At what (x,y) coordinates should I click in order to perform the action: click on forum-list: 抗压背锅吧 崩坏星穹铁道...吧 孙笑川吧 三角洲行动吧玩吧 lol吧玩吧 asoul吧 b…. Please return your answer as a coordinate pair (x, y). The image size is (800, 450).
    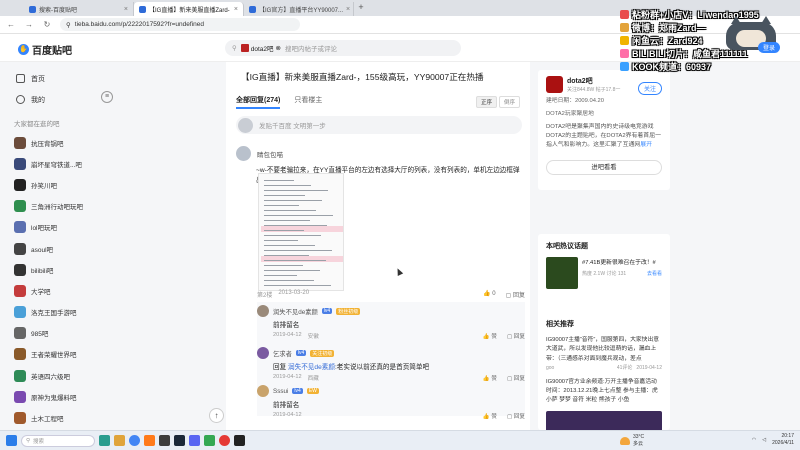
    Looking at the image, I should click on (50, 280).